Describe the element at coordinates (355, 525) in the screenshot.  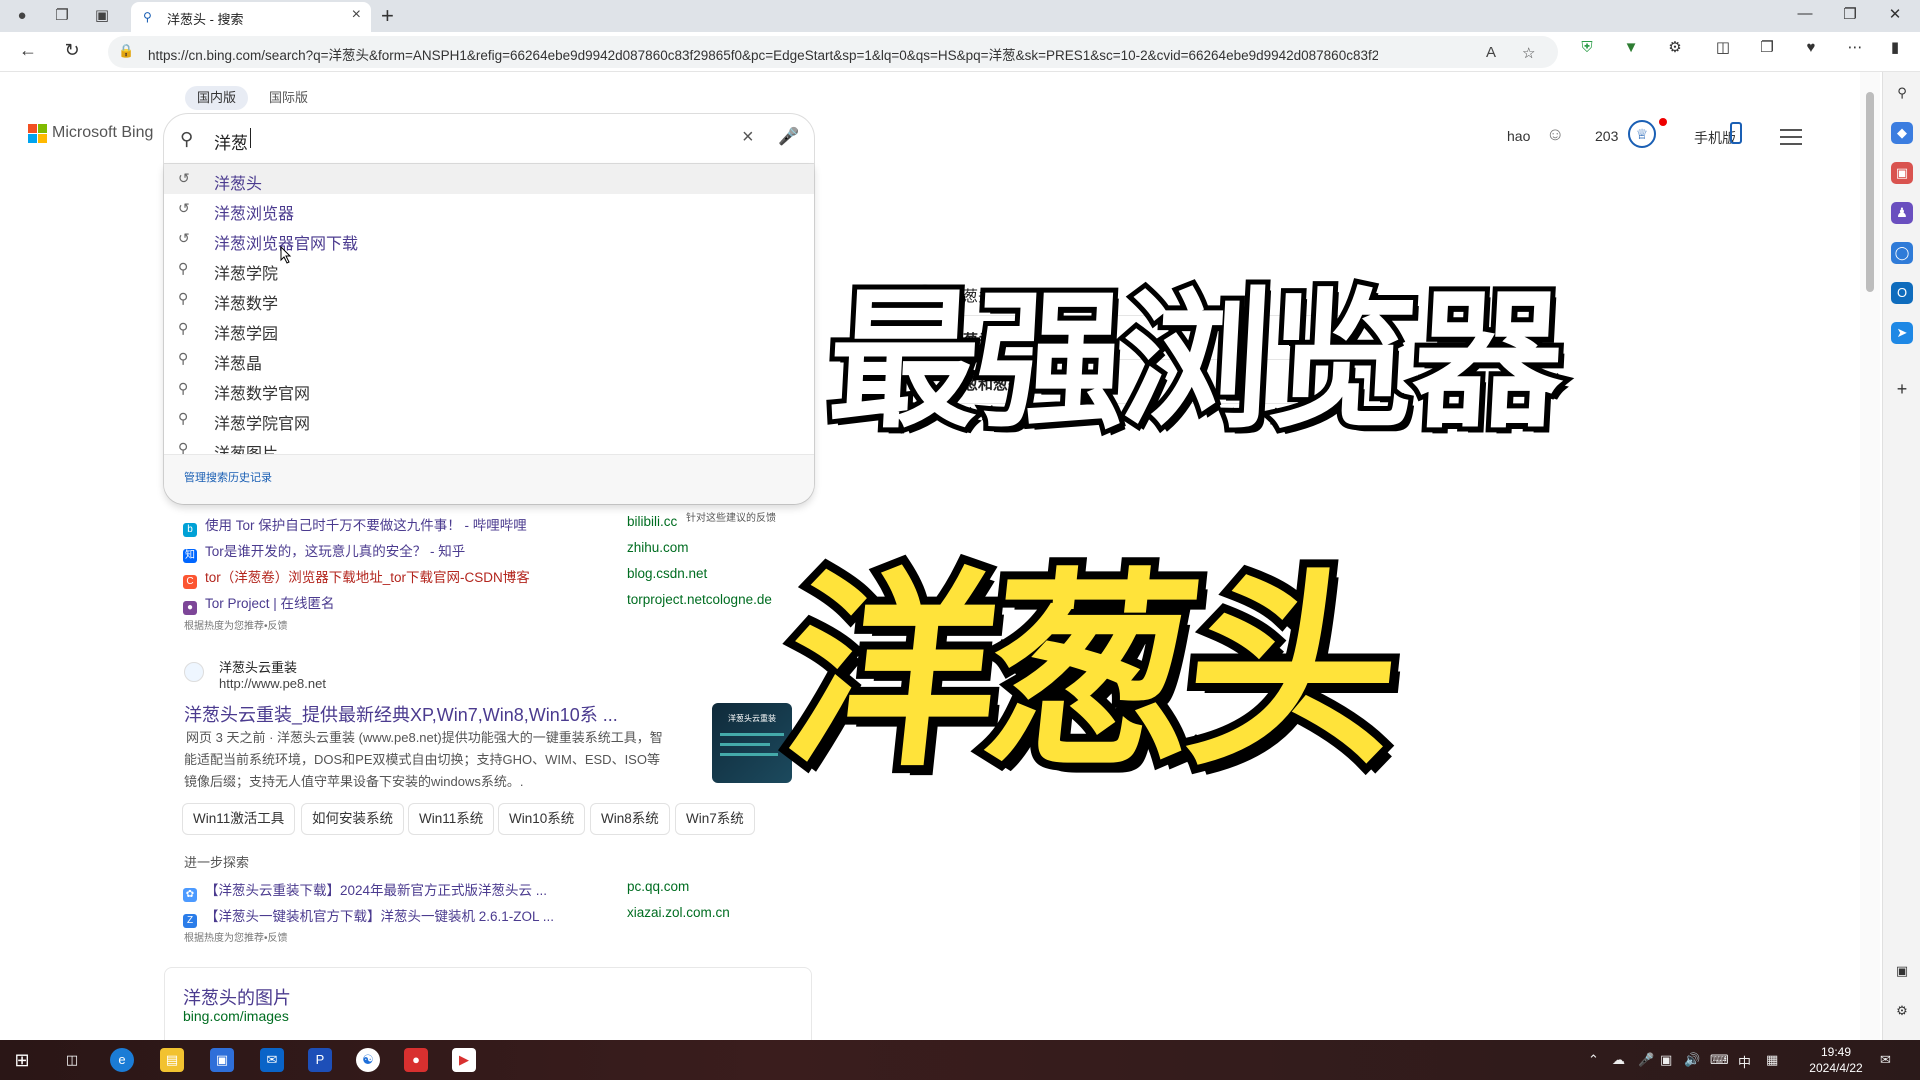
I see `result-link-row: b 使用 Tor 保护自己时千万不要做这九件事！ - 哔哩哔哩` at that location.